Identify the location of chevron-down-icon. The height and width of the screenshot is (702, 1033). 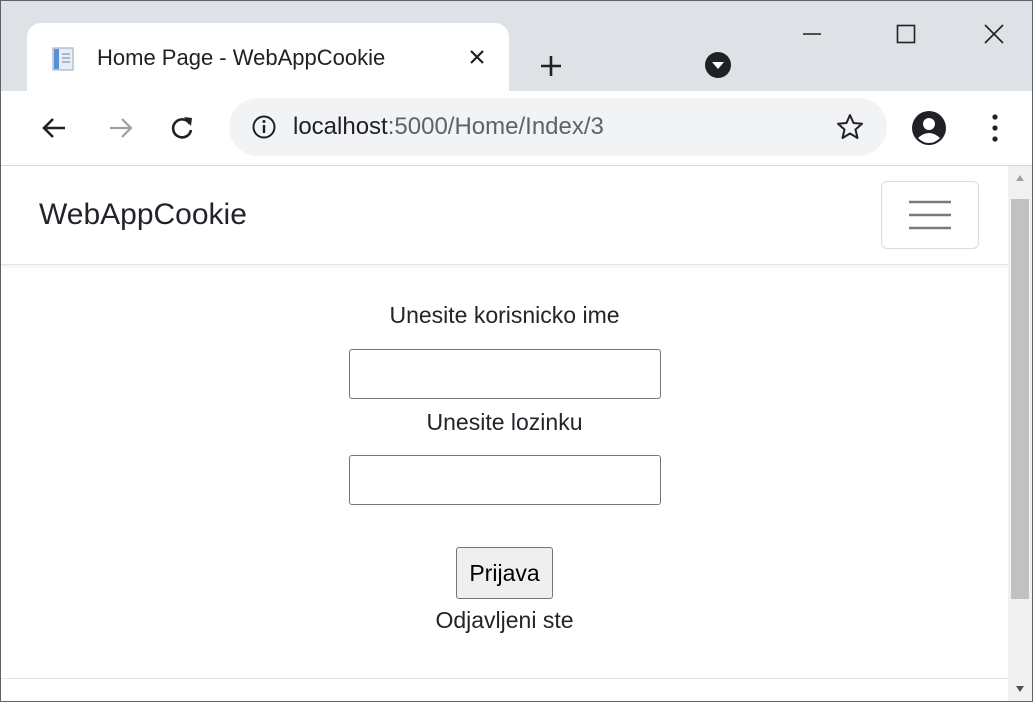
(718, 65).